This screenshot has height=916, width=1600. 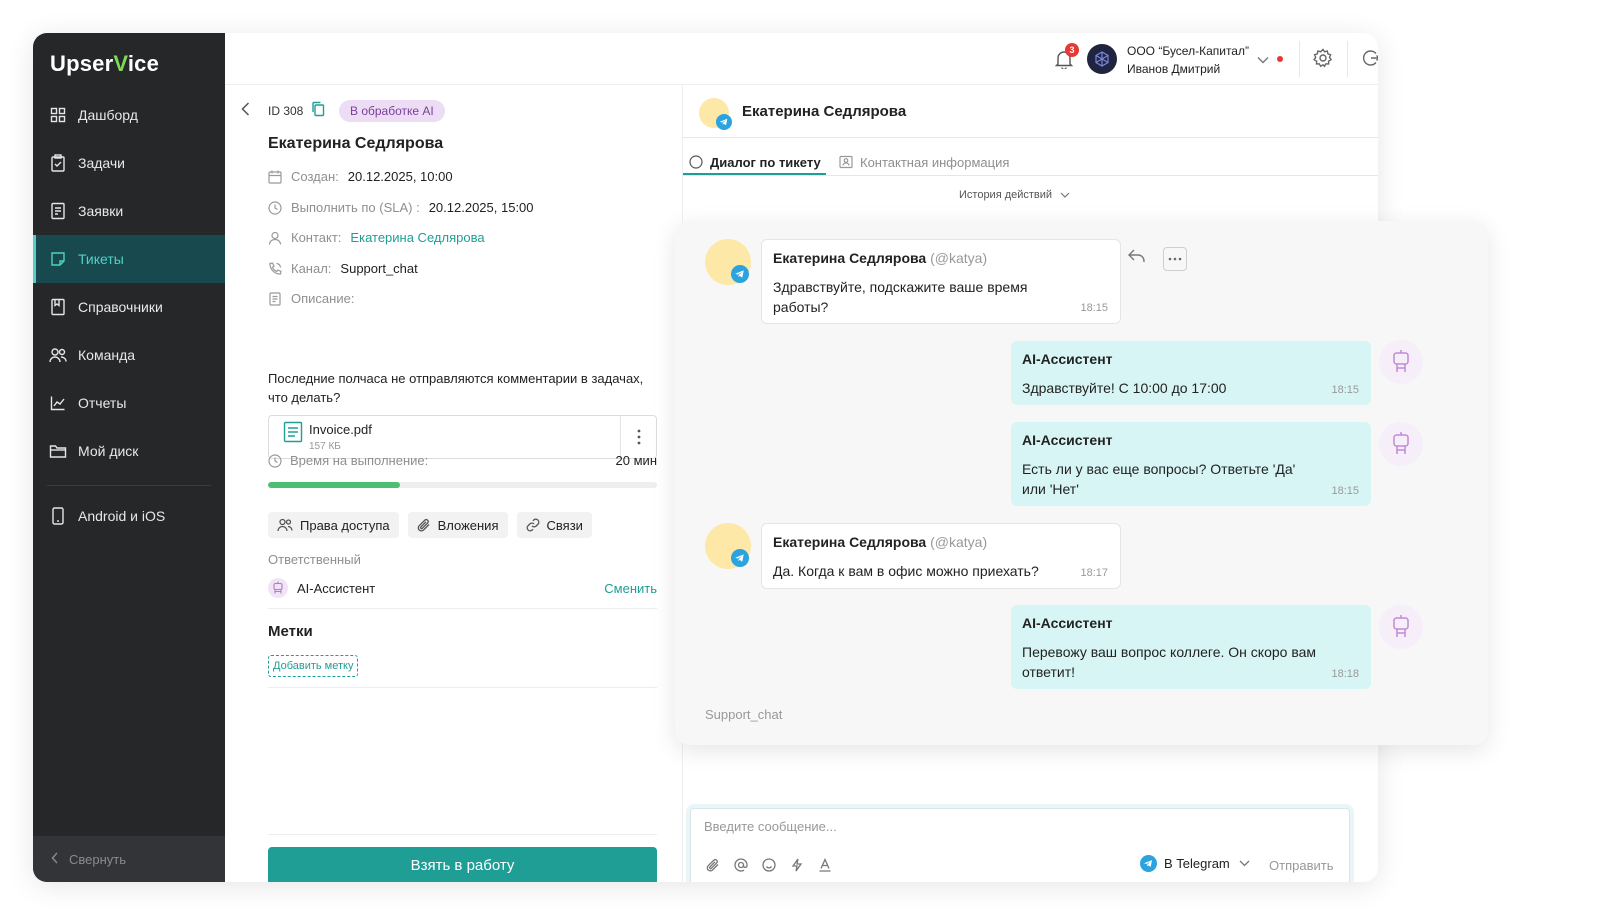 What do you see at coordinates (457, 525) in the screenshot?
I see `attachments-button: Вложения` at bounding box center [457, 525].